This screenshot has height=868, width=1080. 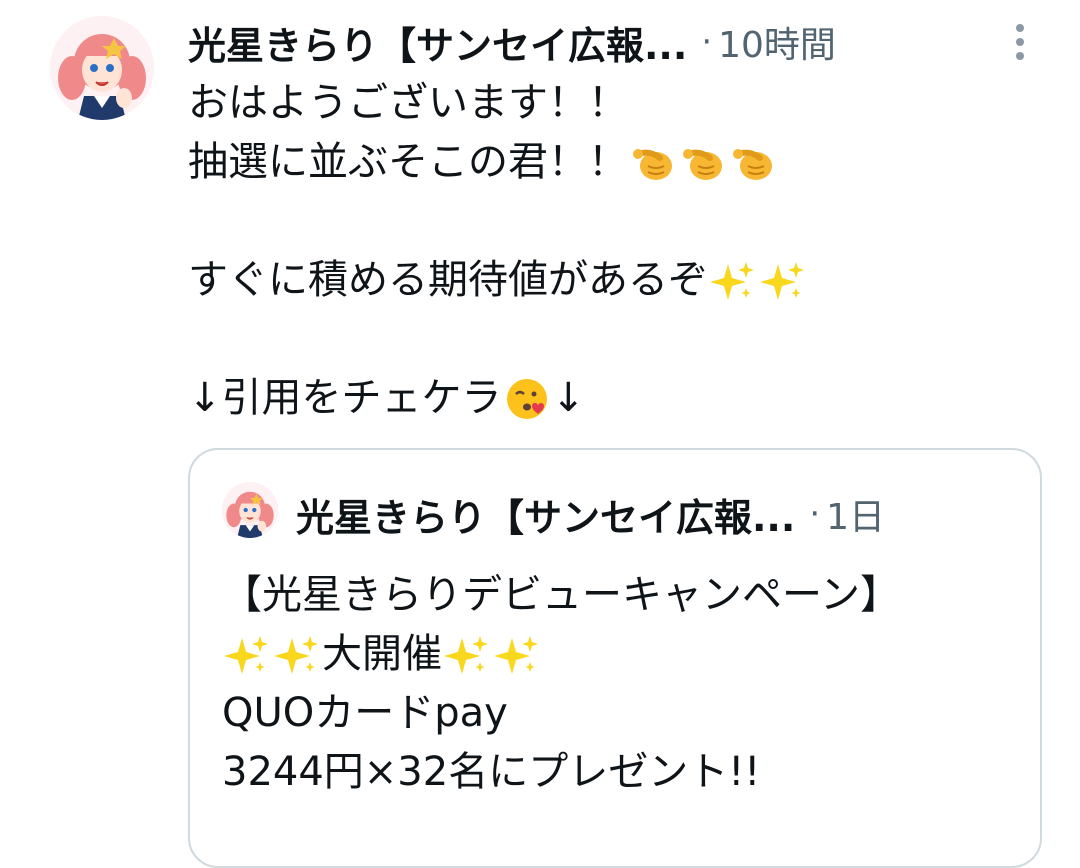 I want to click on quoted-author-avatar, so click(x=250, y=510).